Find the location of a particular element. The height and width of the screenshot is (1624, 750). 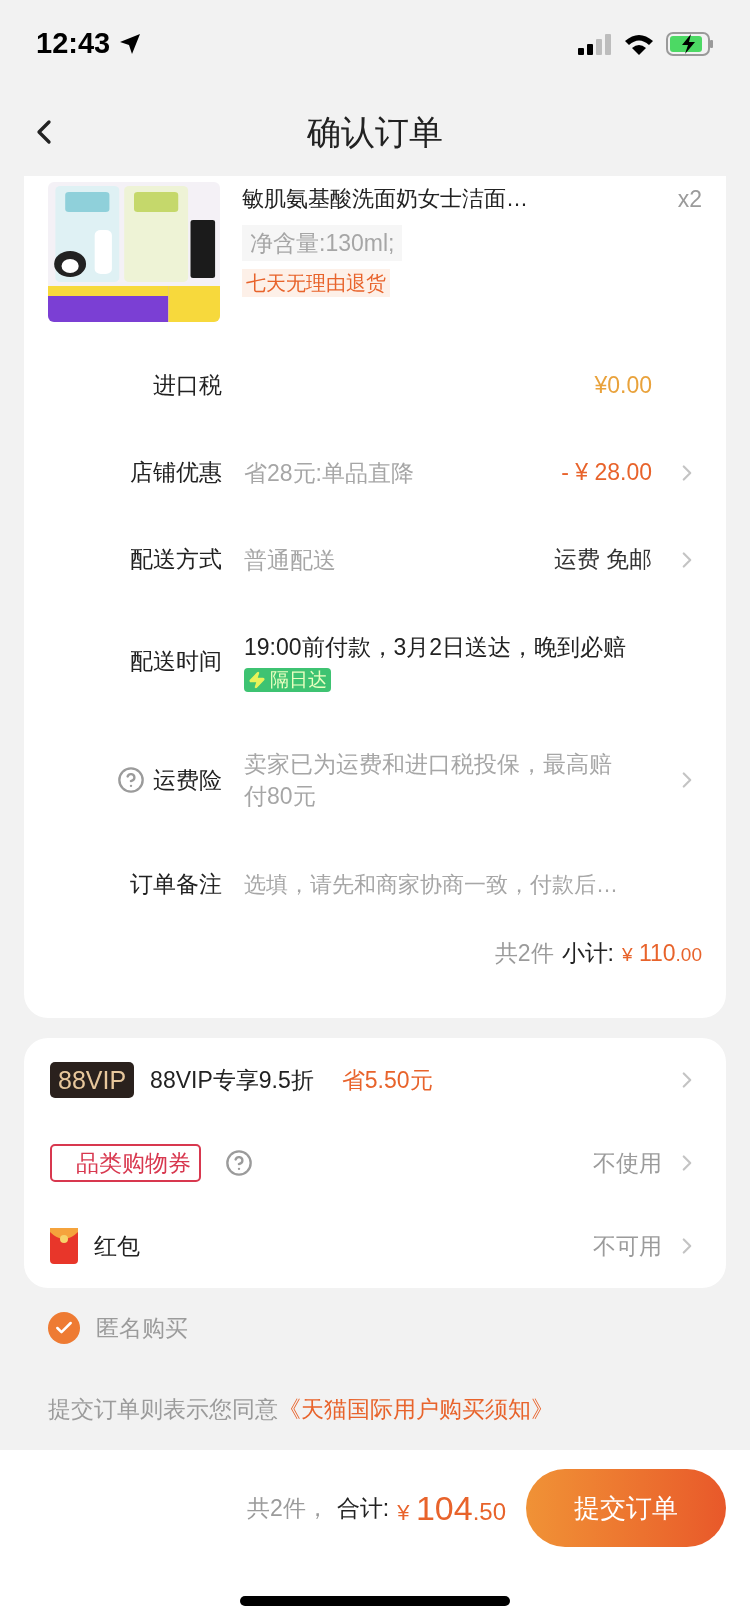

benefit-value: 不可用 is located at coordinates (627, 1246).